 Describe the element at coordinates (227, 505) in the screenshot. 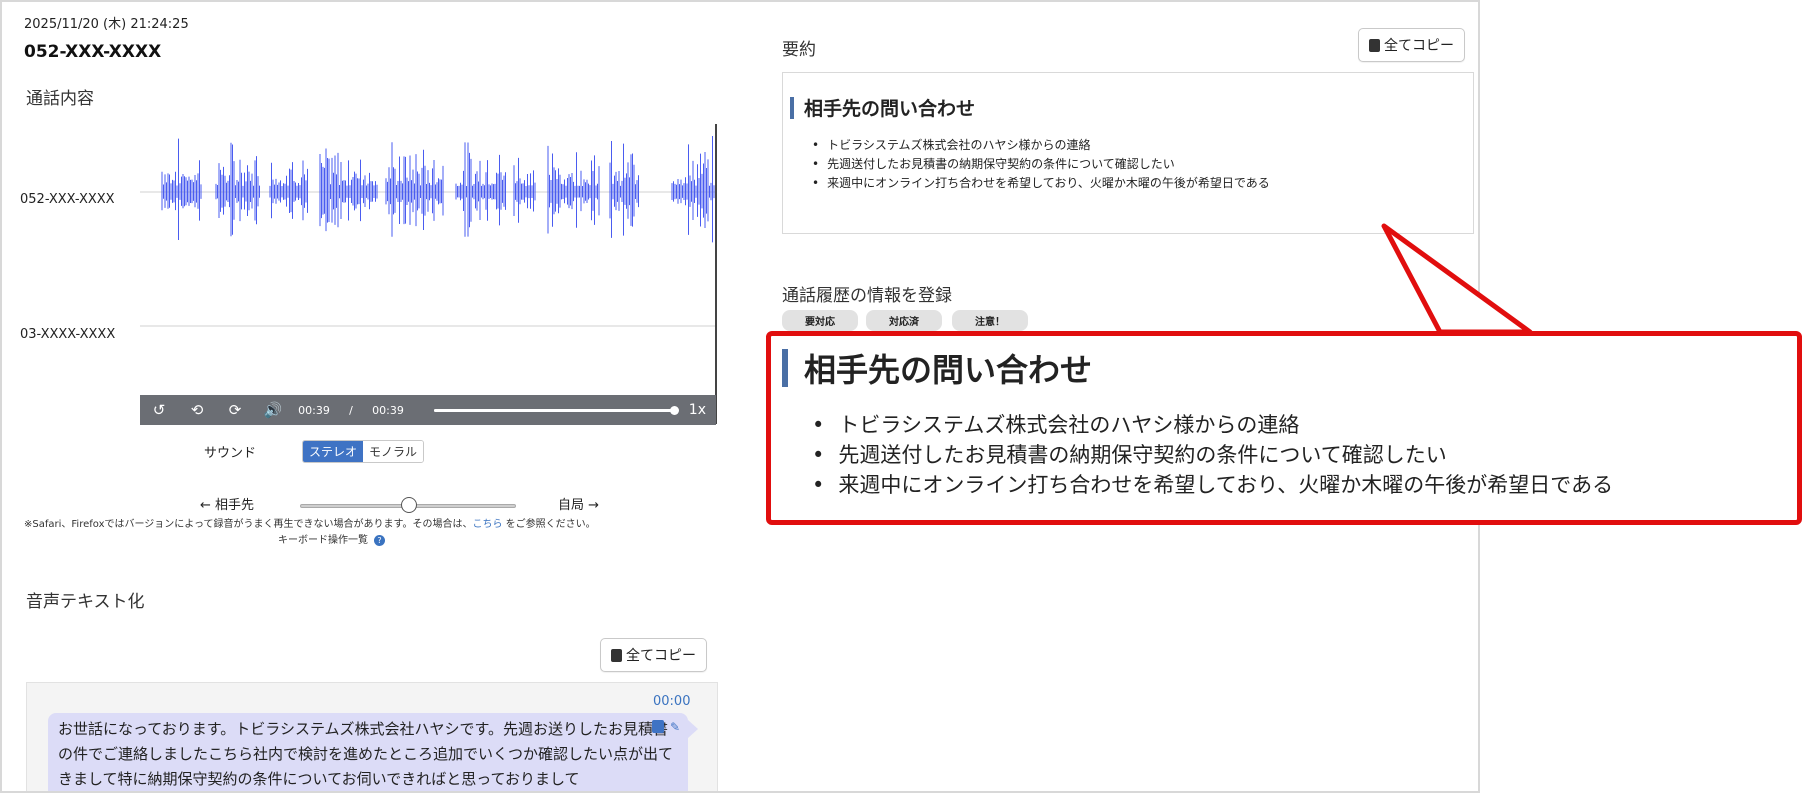

I see `balance-left-label: ← 相手先` at that location.